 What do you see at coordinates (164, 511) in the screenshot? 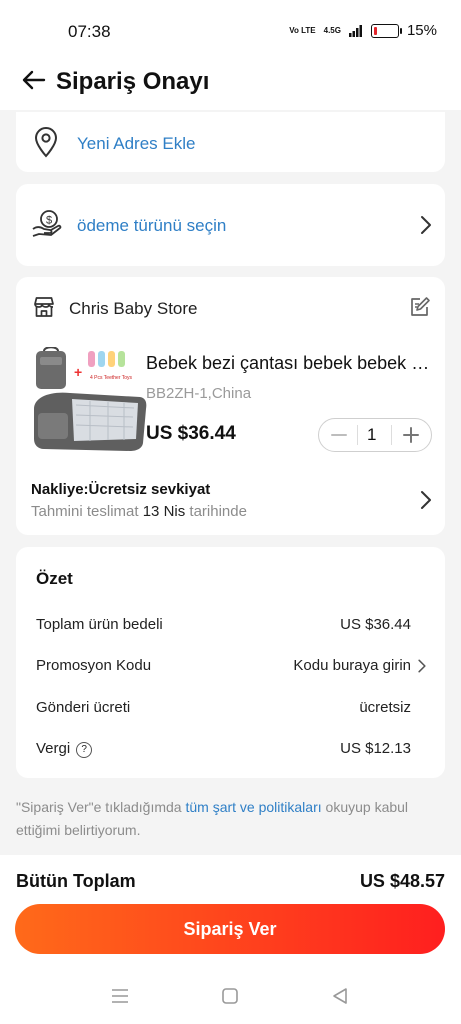
I see `delivery-date: 13 Nis` at bounding box center [164, 511].